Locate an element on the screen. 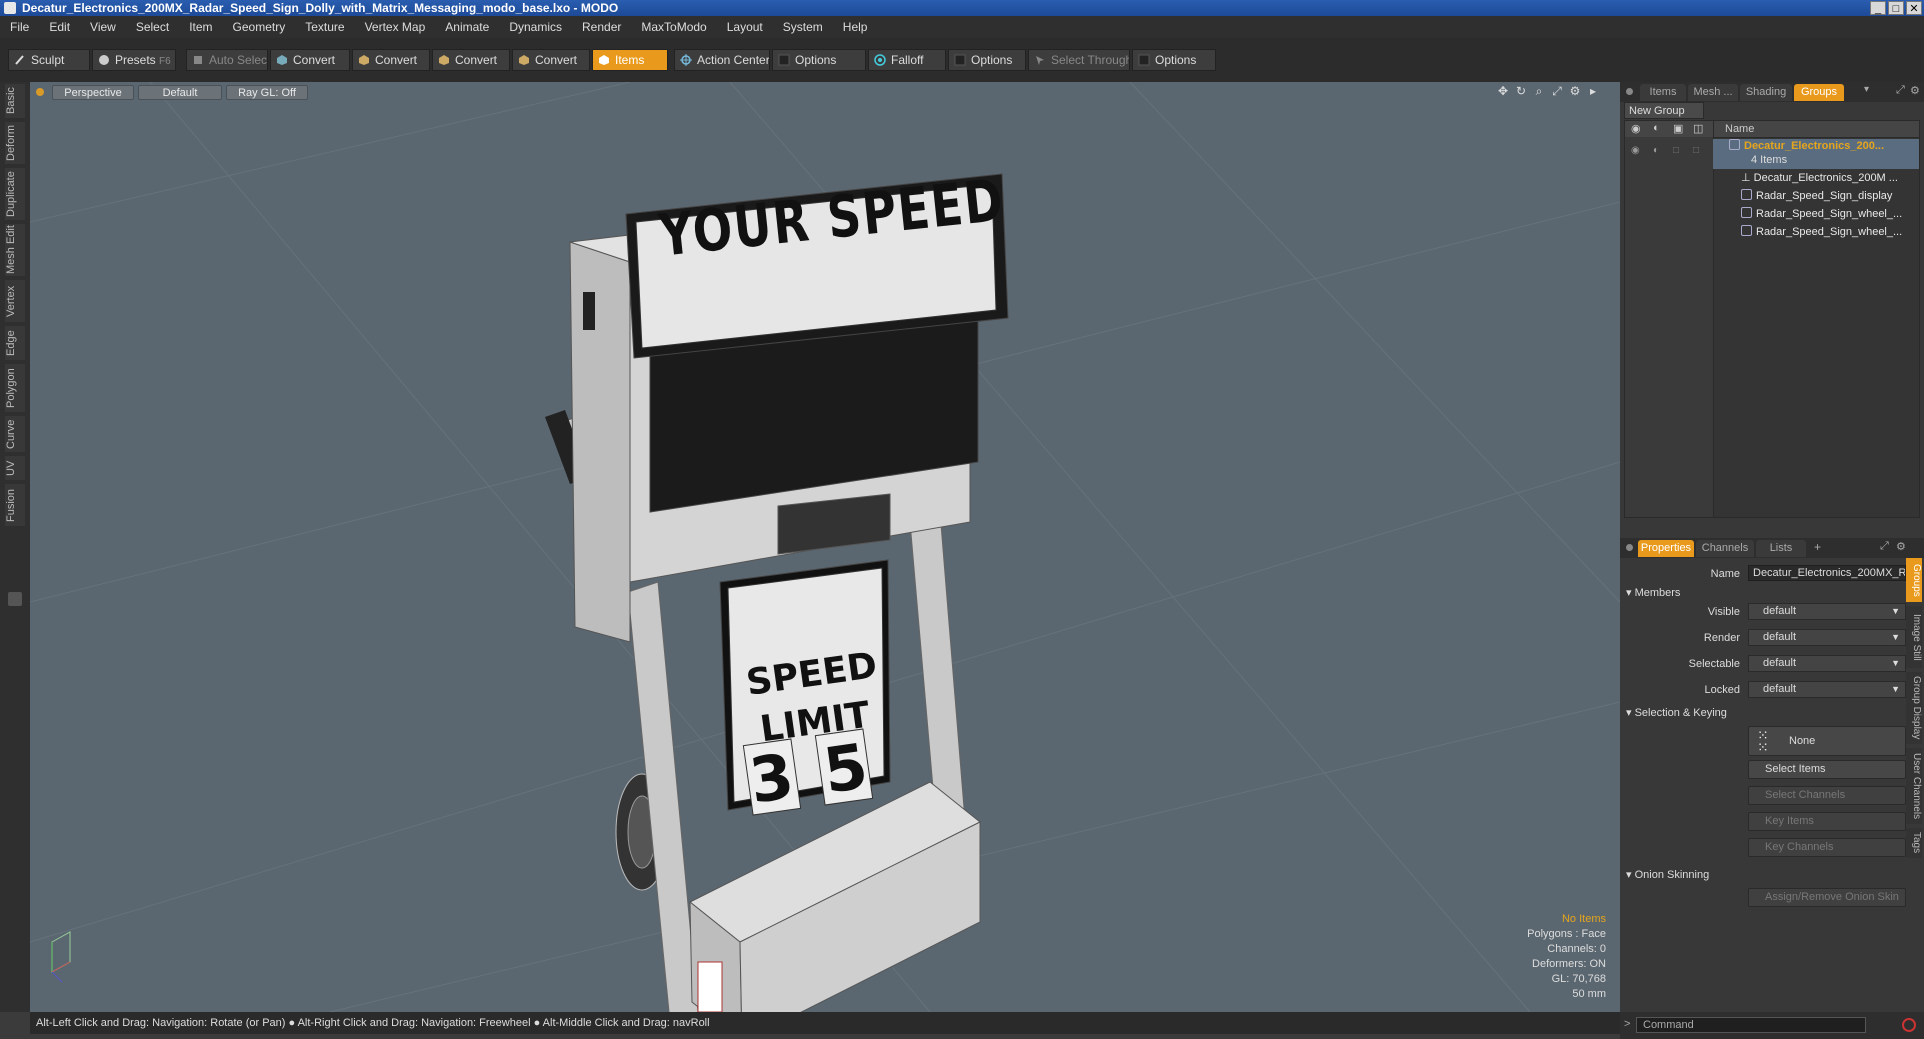  close-button: ✕ is located at coordinates (1914, 8).